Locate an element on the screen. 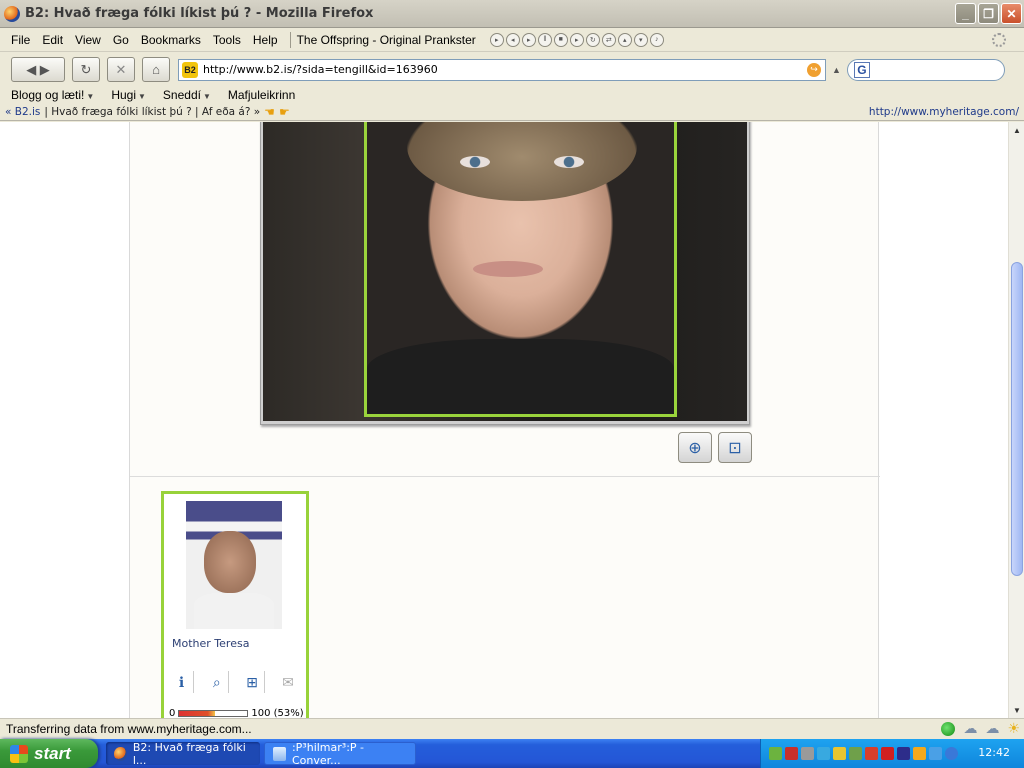  media-up-icon: ▴ is located at coordinates (624, 39).